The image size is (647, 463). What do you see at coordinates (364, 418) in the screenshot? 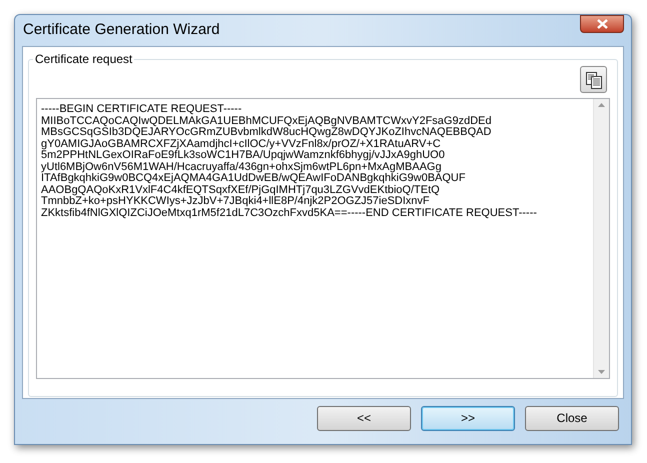
I see `wizard-button: <<` at bounding box center [364, 418].